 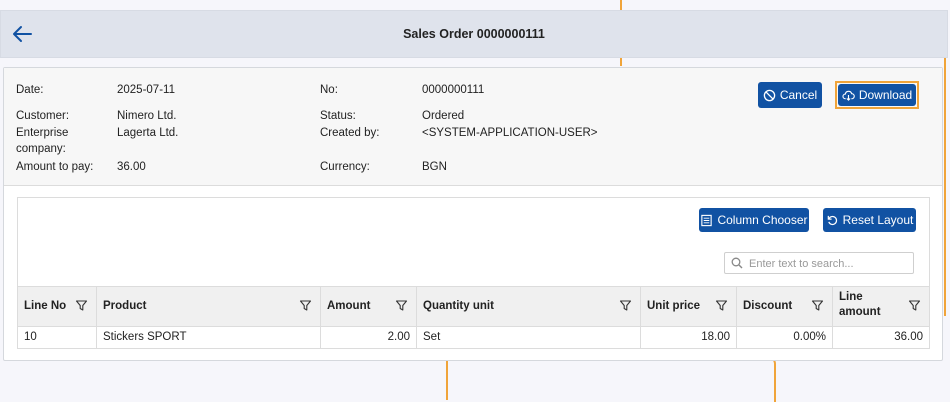 What do you see at coordinates (30, 90) in the screenshot?
I see `date-label: Date:` at bounding box center [30, 90].